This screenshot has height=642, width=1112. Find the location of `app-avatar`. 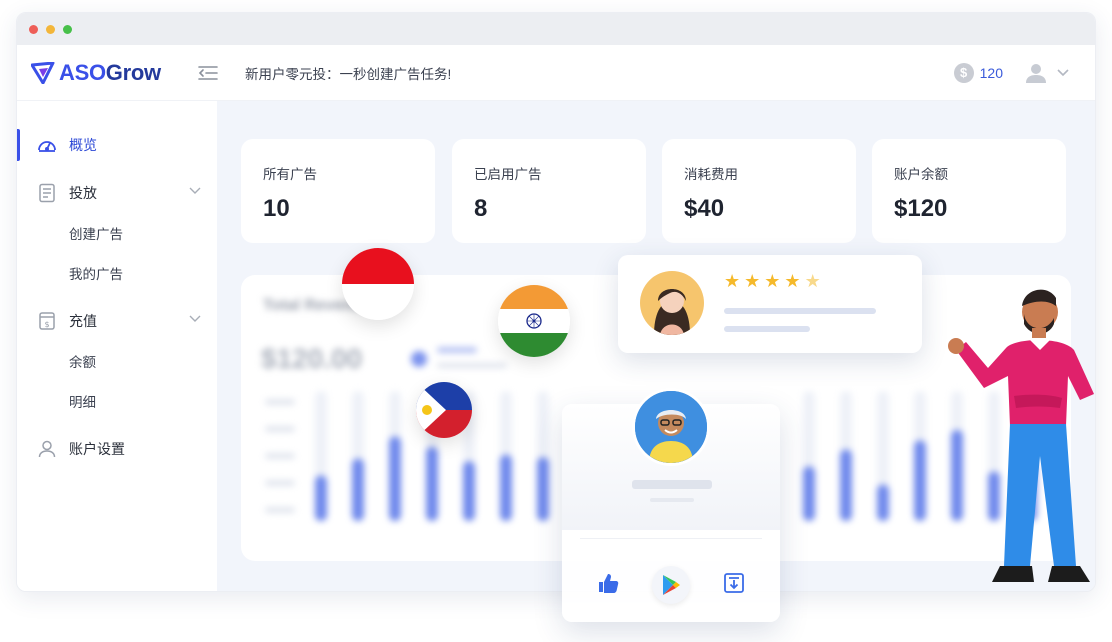

app-avatar is located at coordinates (671, 427).